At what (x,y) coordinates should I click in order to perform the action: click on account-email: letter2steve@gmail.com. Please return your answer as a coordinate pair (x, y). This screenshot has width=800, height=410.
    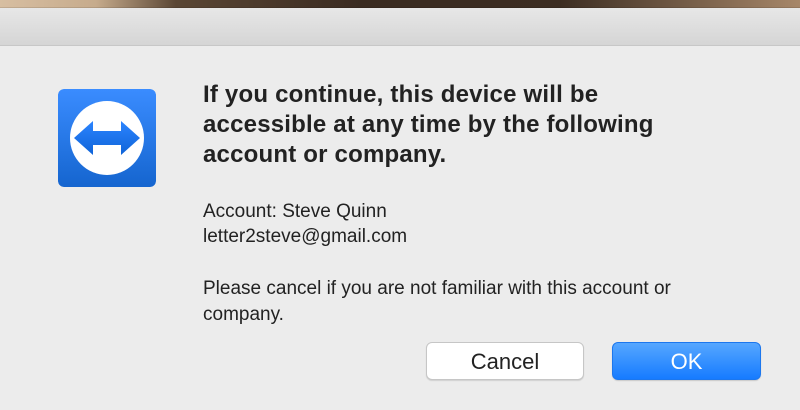
    Looking at the image, I should click on (305, 236).